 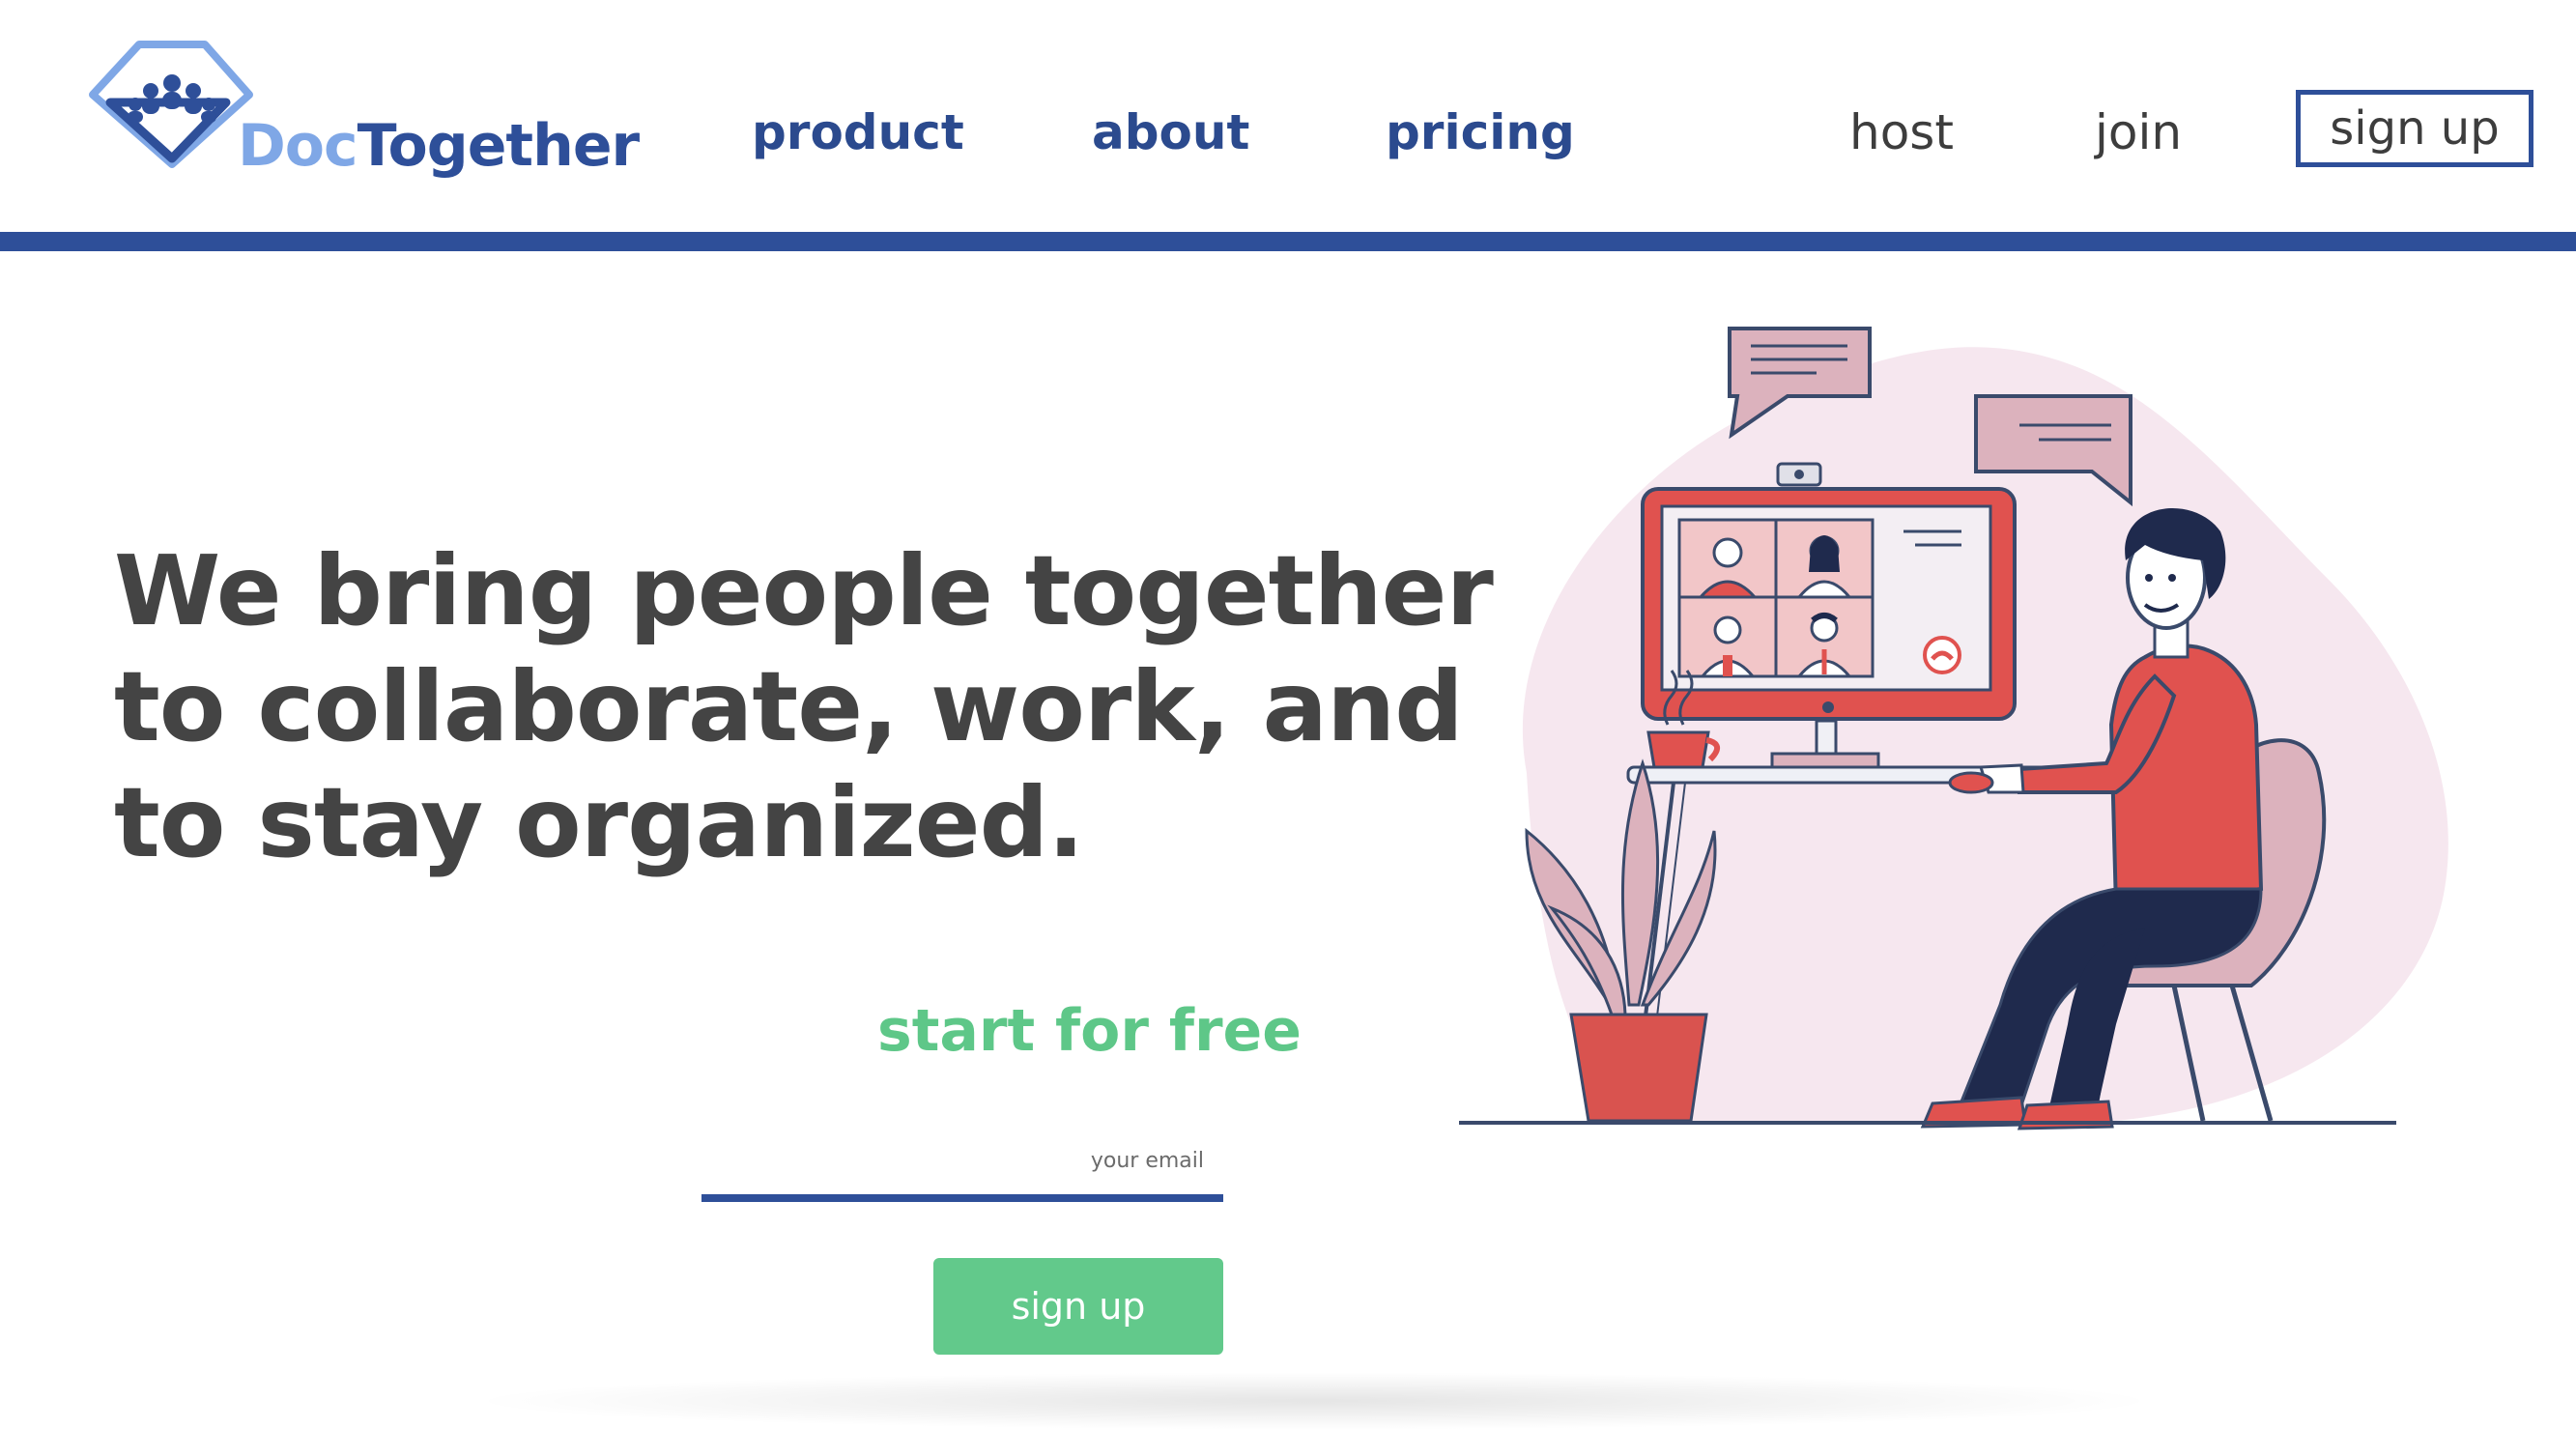 I want to click on nav-product: product, so click(x=858, y=132).